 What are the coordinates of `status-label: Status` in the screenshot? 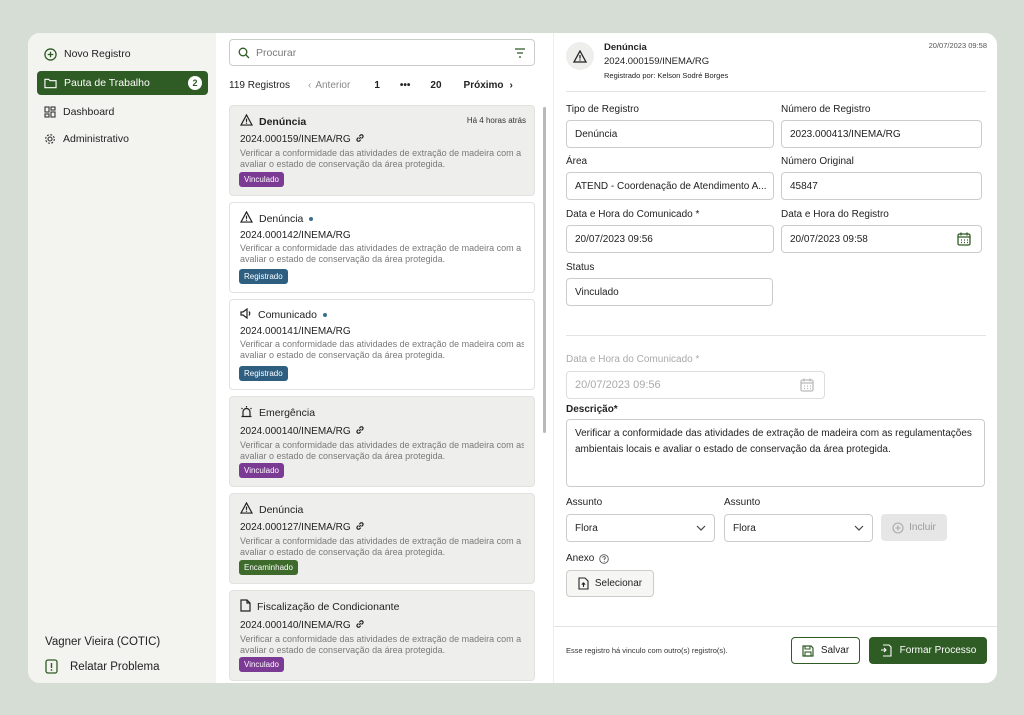 It's located at (580, 267).